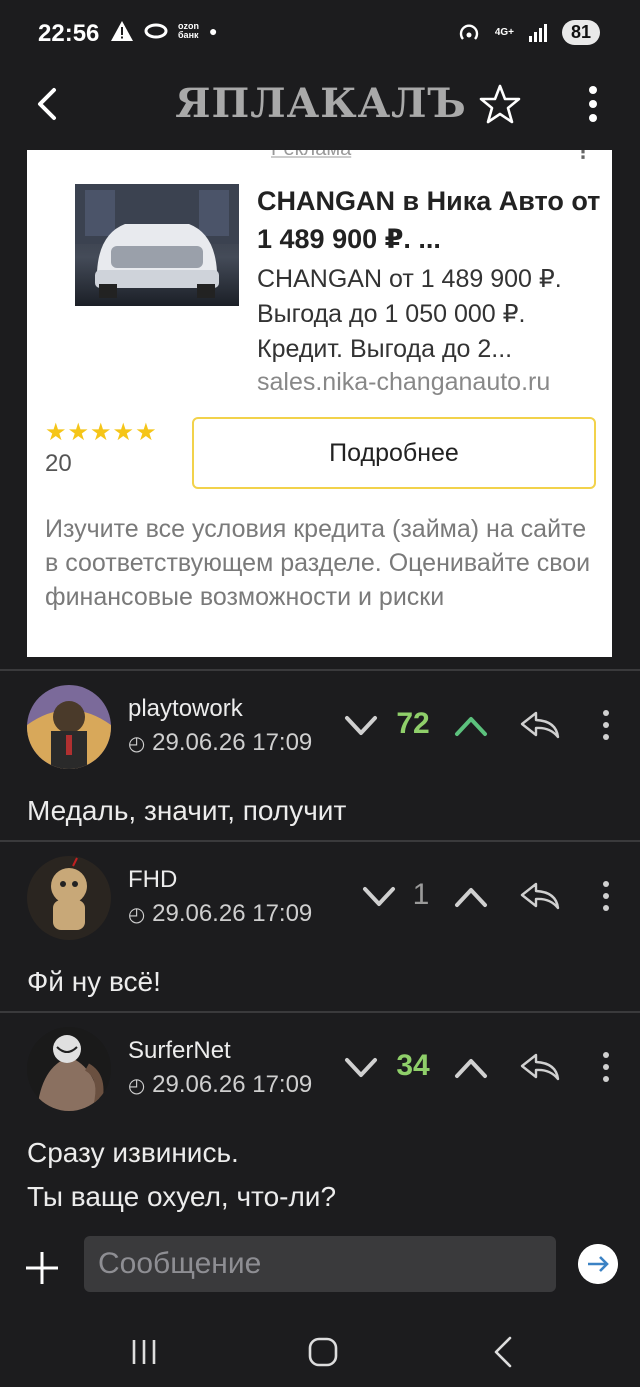 This screenshot has height=1387, width=640. Describe the element at coordinates (122, 31) in the screenshot. I see `warning-icon` at that location.